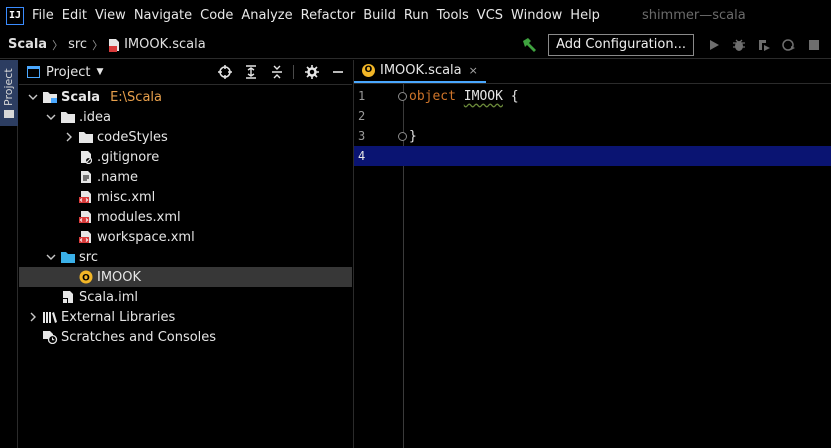 The image size is (831, 448). Describe the element at coordinates (119, 277) in the screenshot. I see `tree-item-label: IMOOK` at that location.